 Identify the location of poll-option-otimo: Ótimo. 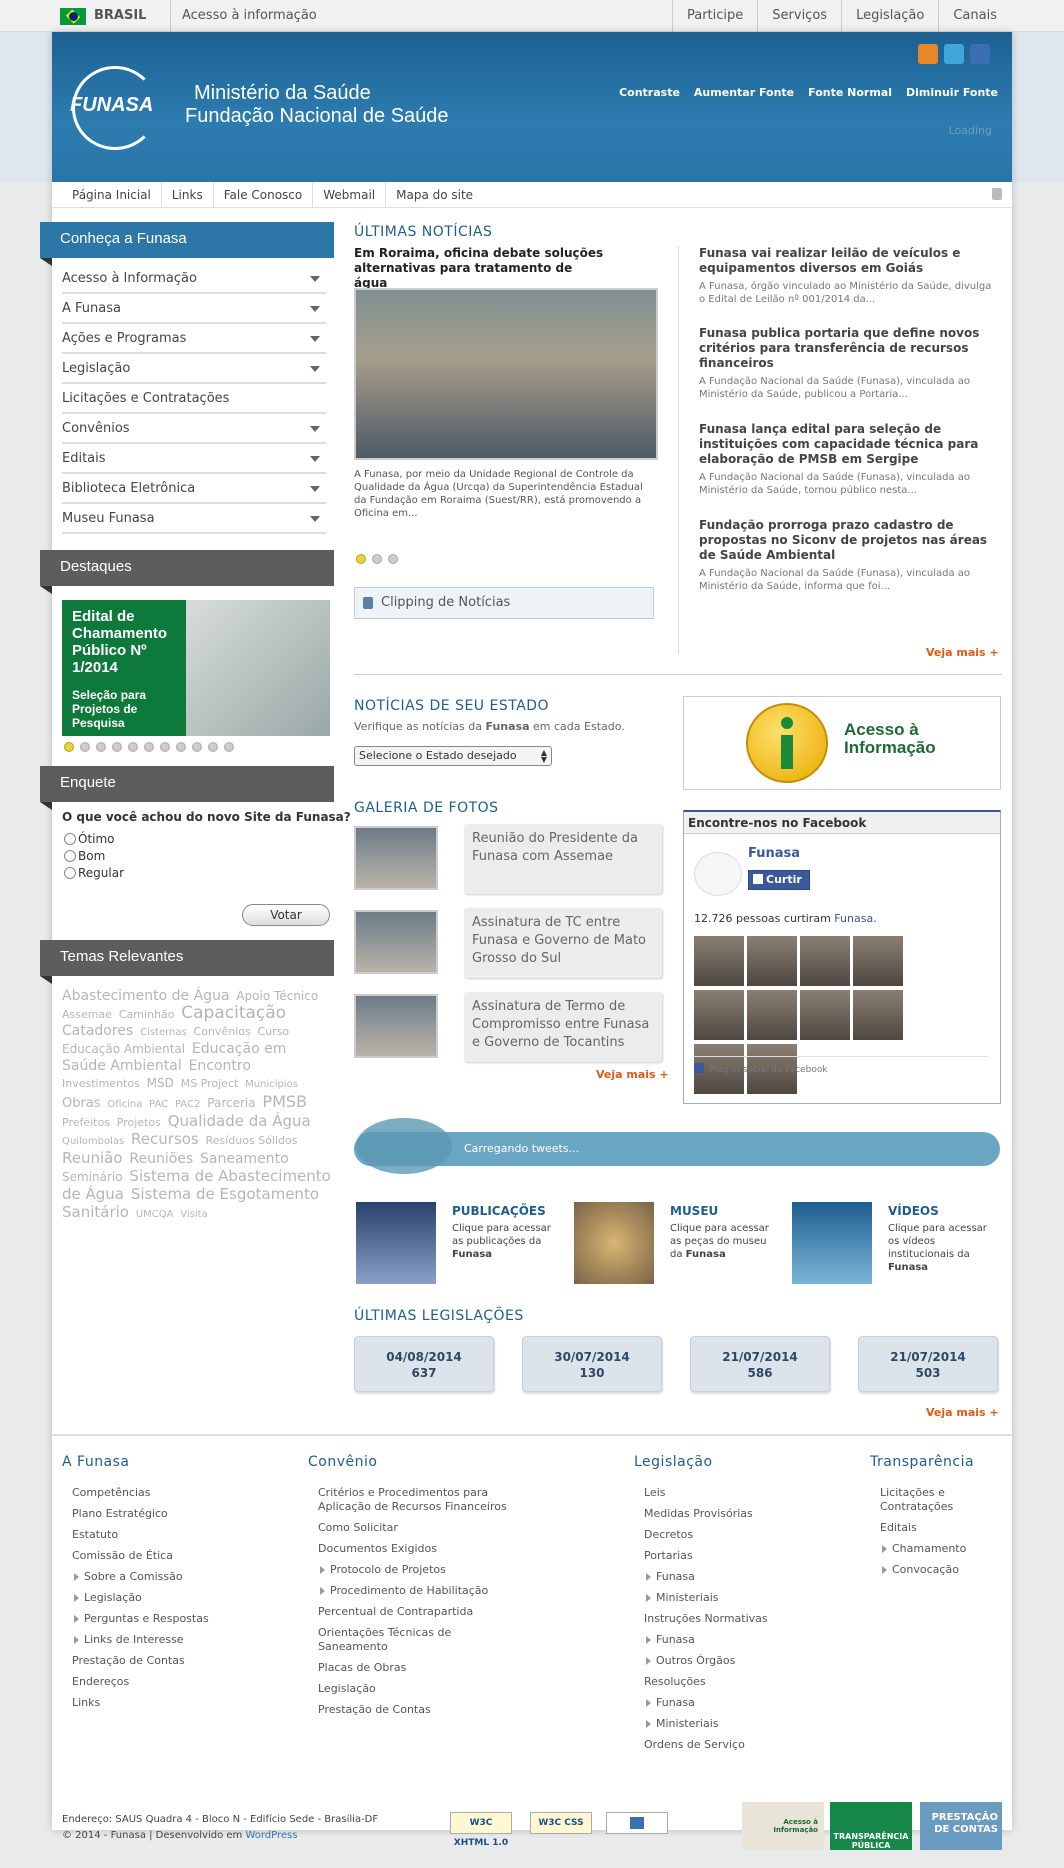
(89, 839).